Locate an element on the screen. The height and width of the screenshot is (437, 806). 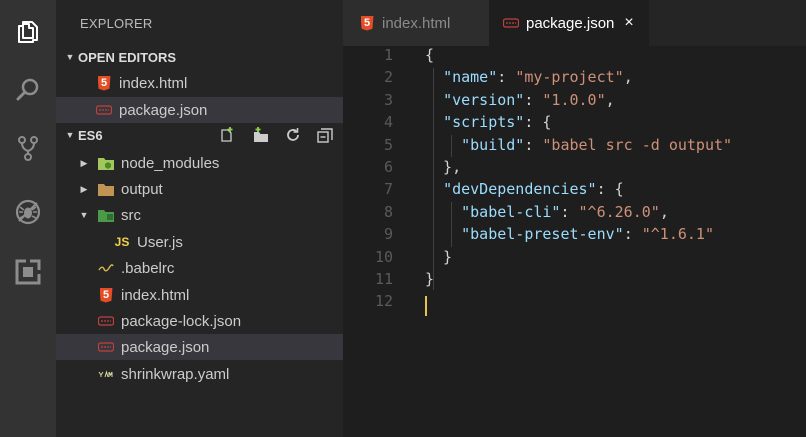
line-number: 1 is located at coordinates (388, 55).